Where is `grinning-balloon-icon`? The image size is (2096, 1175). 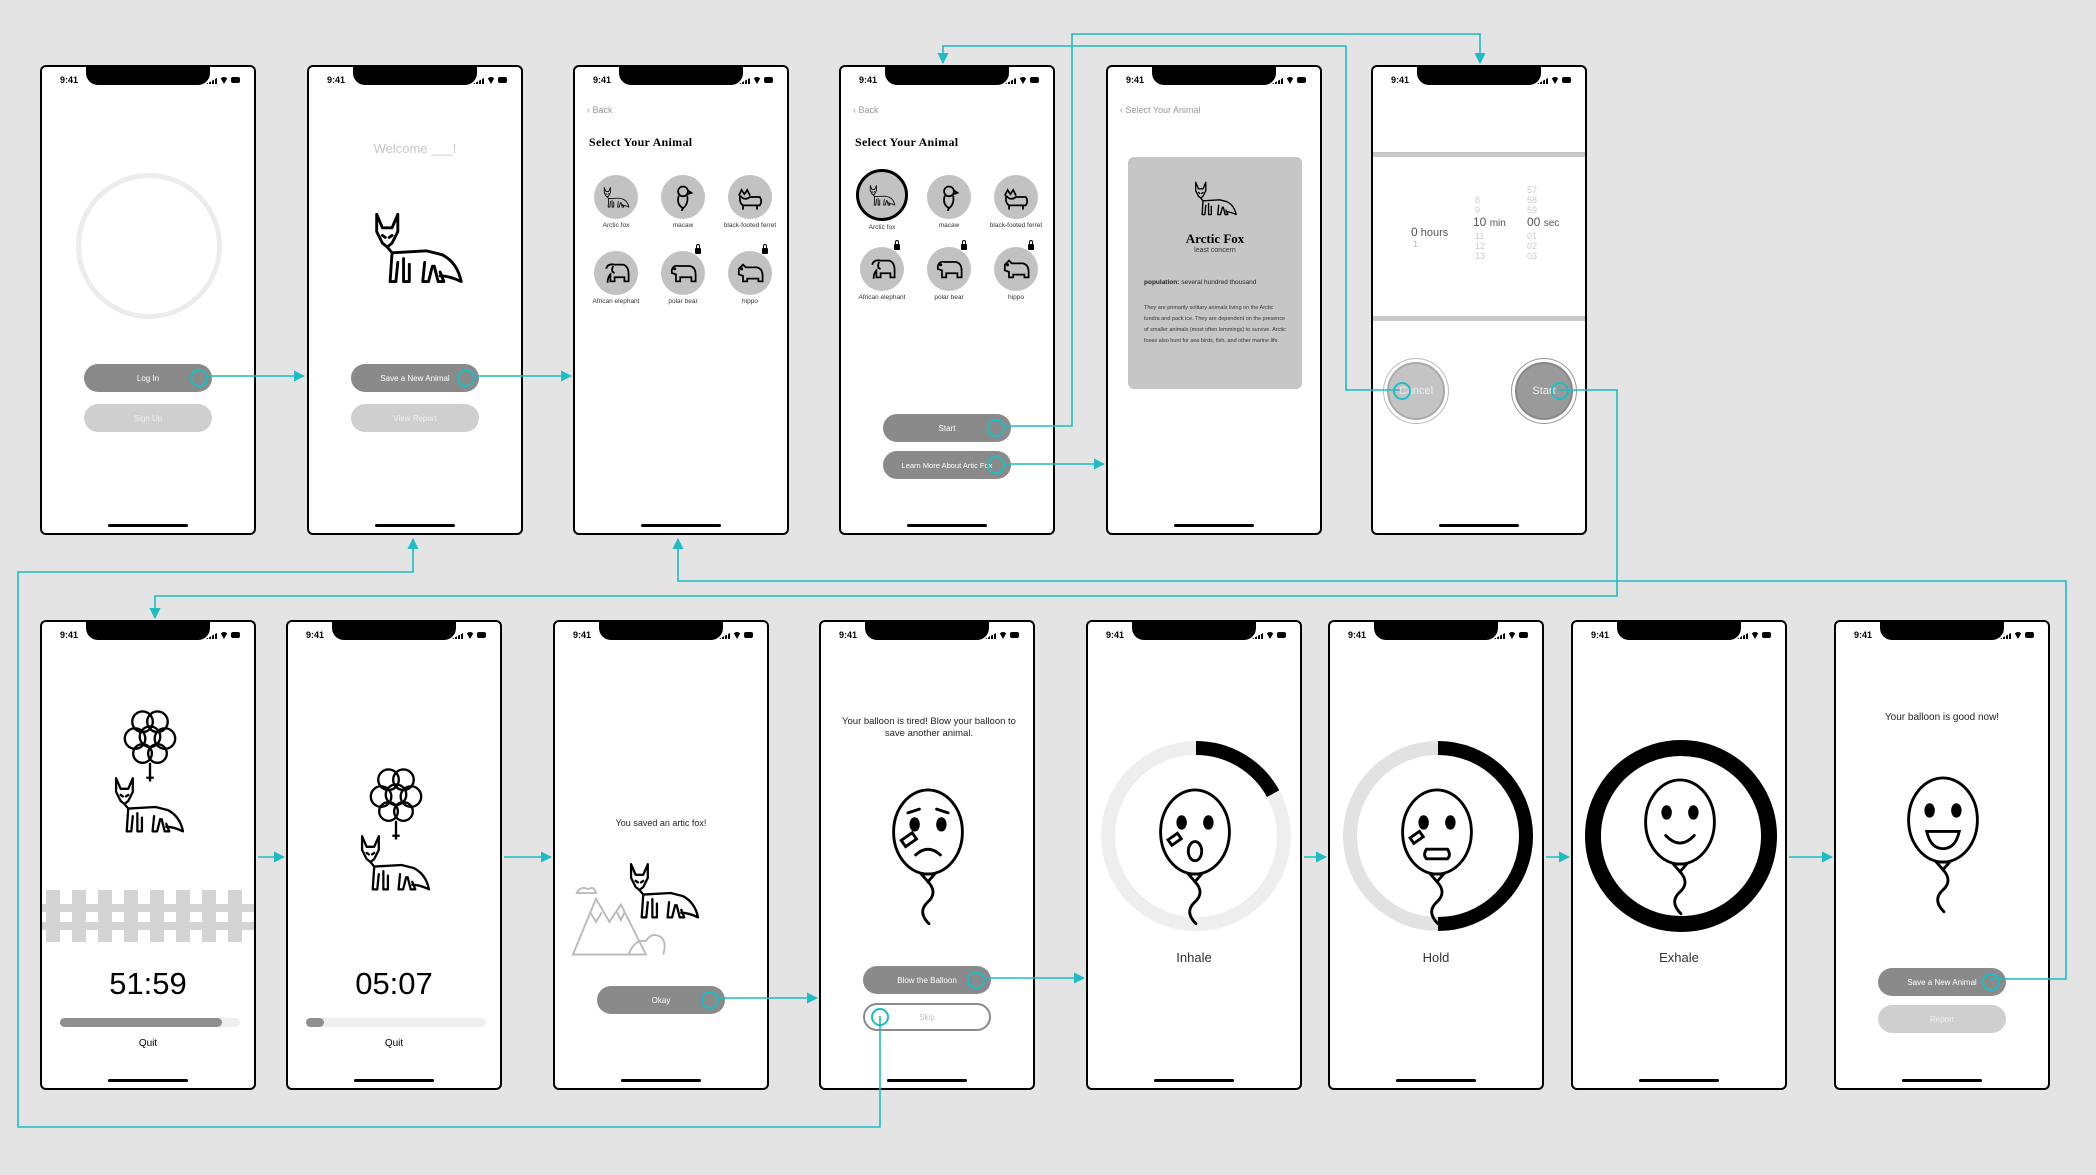 grinning-balloon-icon is located at coordinates (1943, 842).